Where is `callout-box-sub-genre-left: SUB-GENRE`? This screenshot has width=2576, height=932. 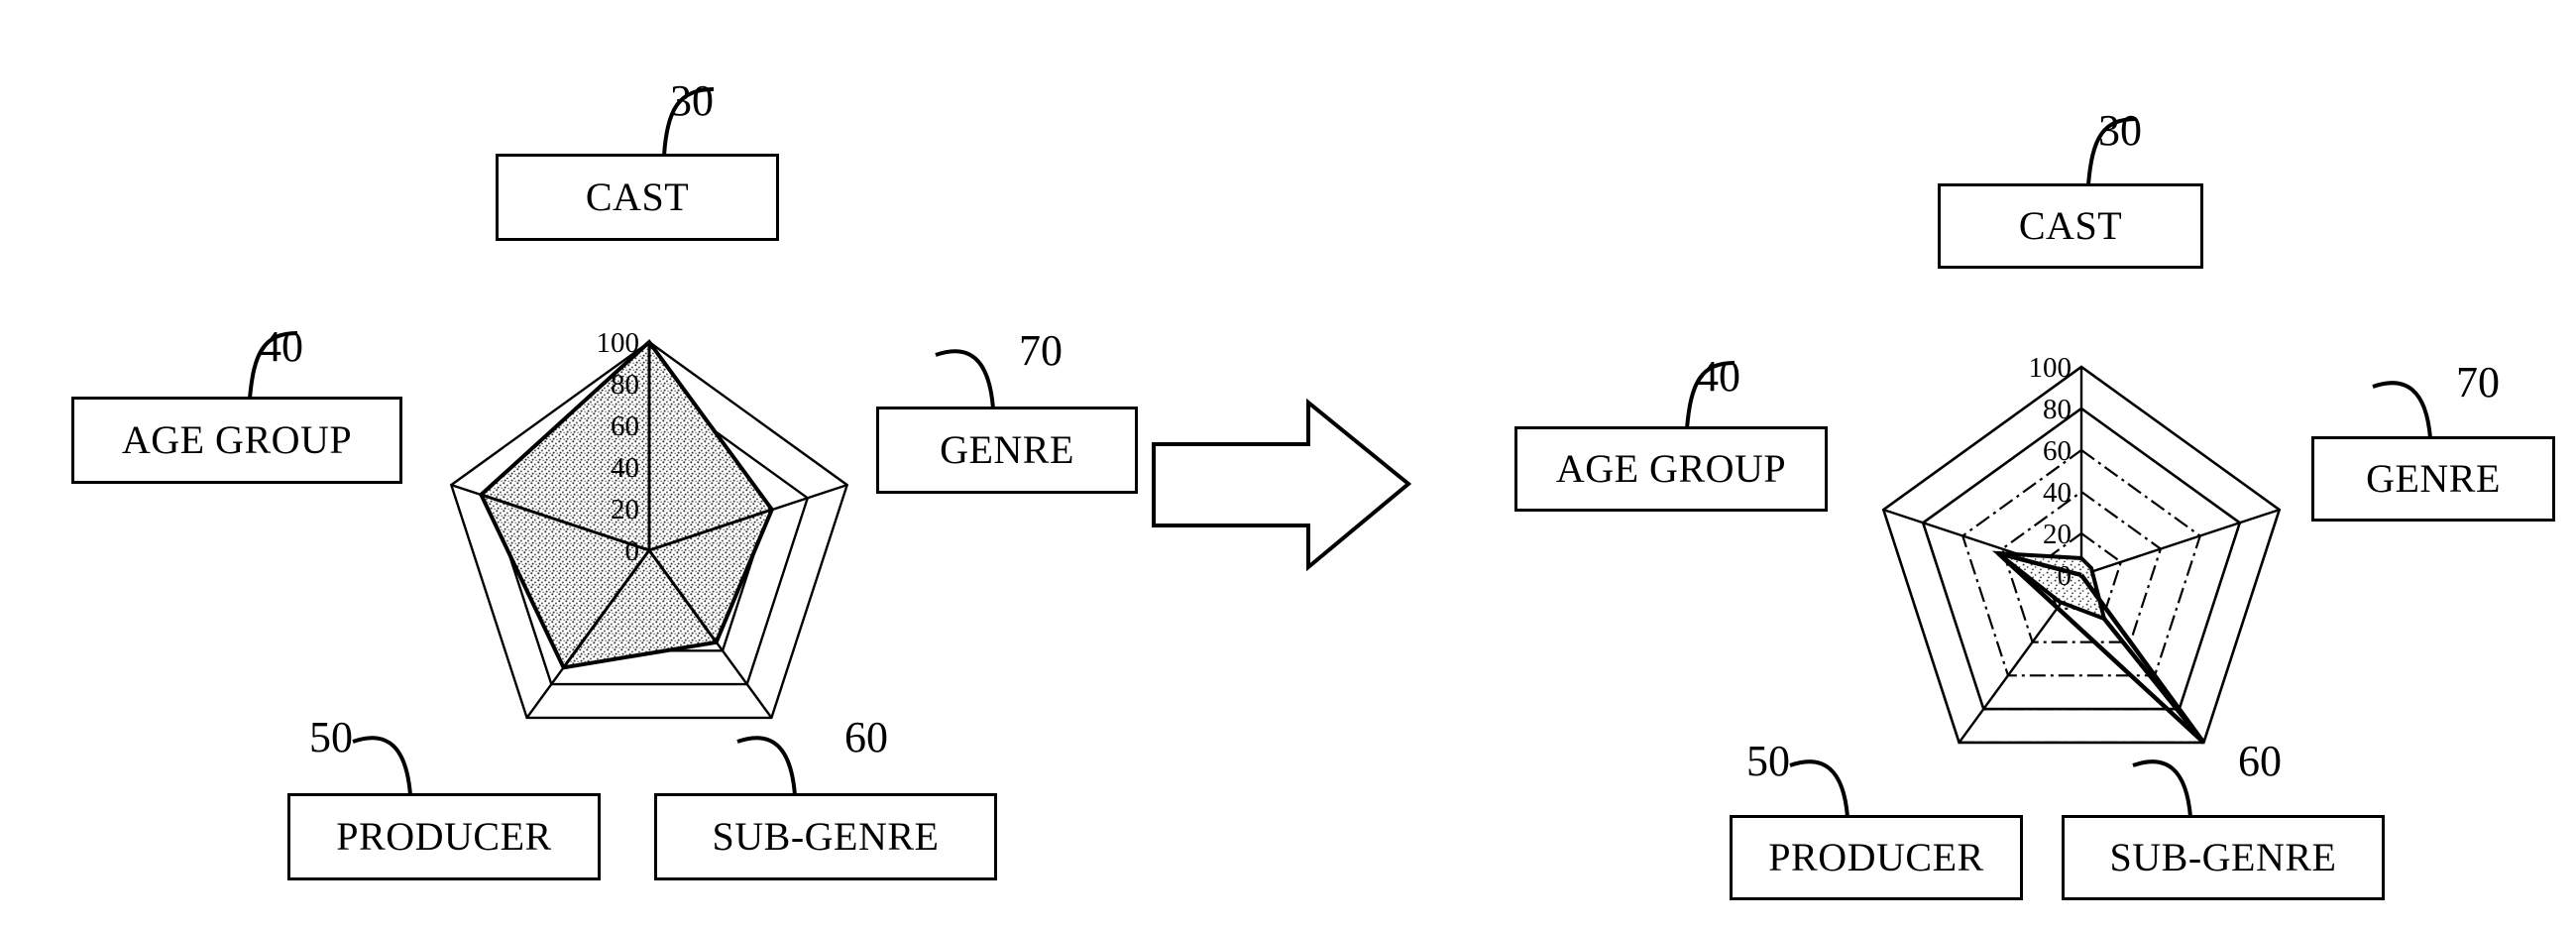 callout-box-sub-genre-left: SUB-GENRE is located at coordinates (825, 836).